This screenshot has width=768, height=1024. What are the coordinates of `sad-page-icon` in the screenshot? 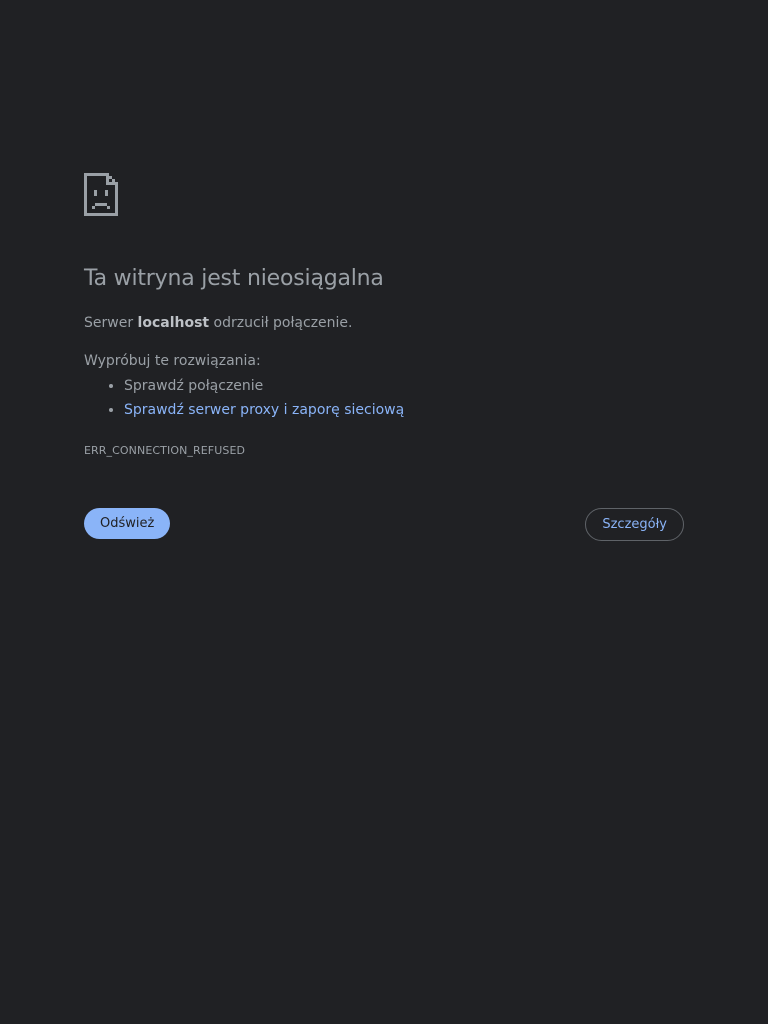 It's located at (101, 194).